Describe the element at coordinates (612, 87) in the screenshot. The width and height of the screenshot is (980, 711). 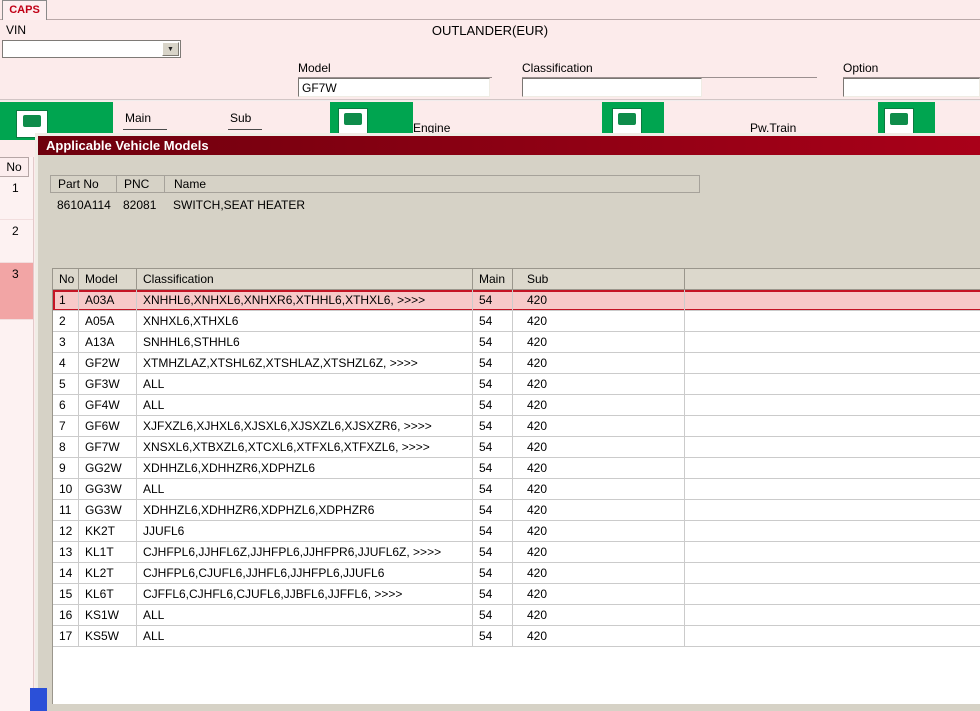
I see `classification-input` at that location.